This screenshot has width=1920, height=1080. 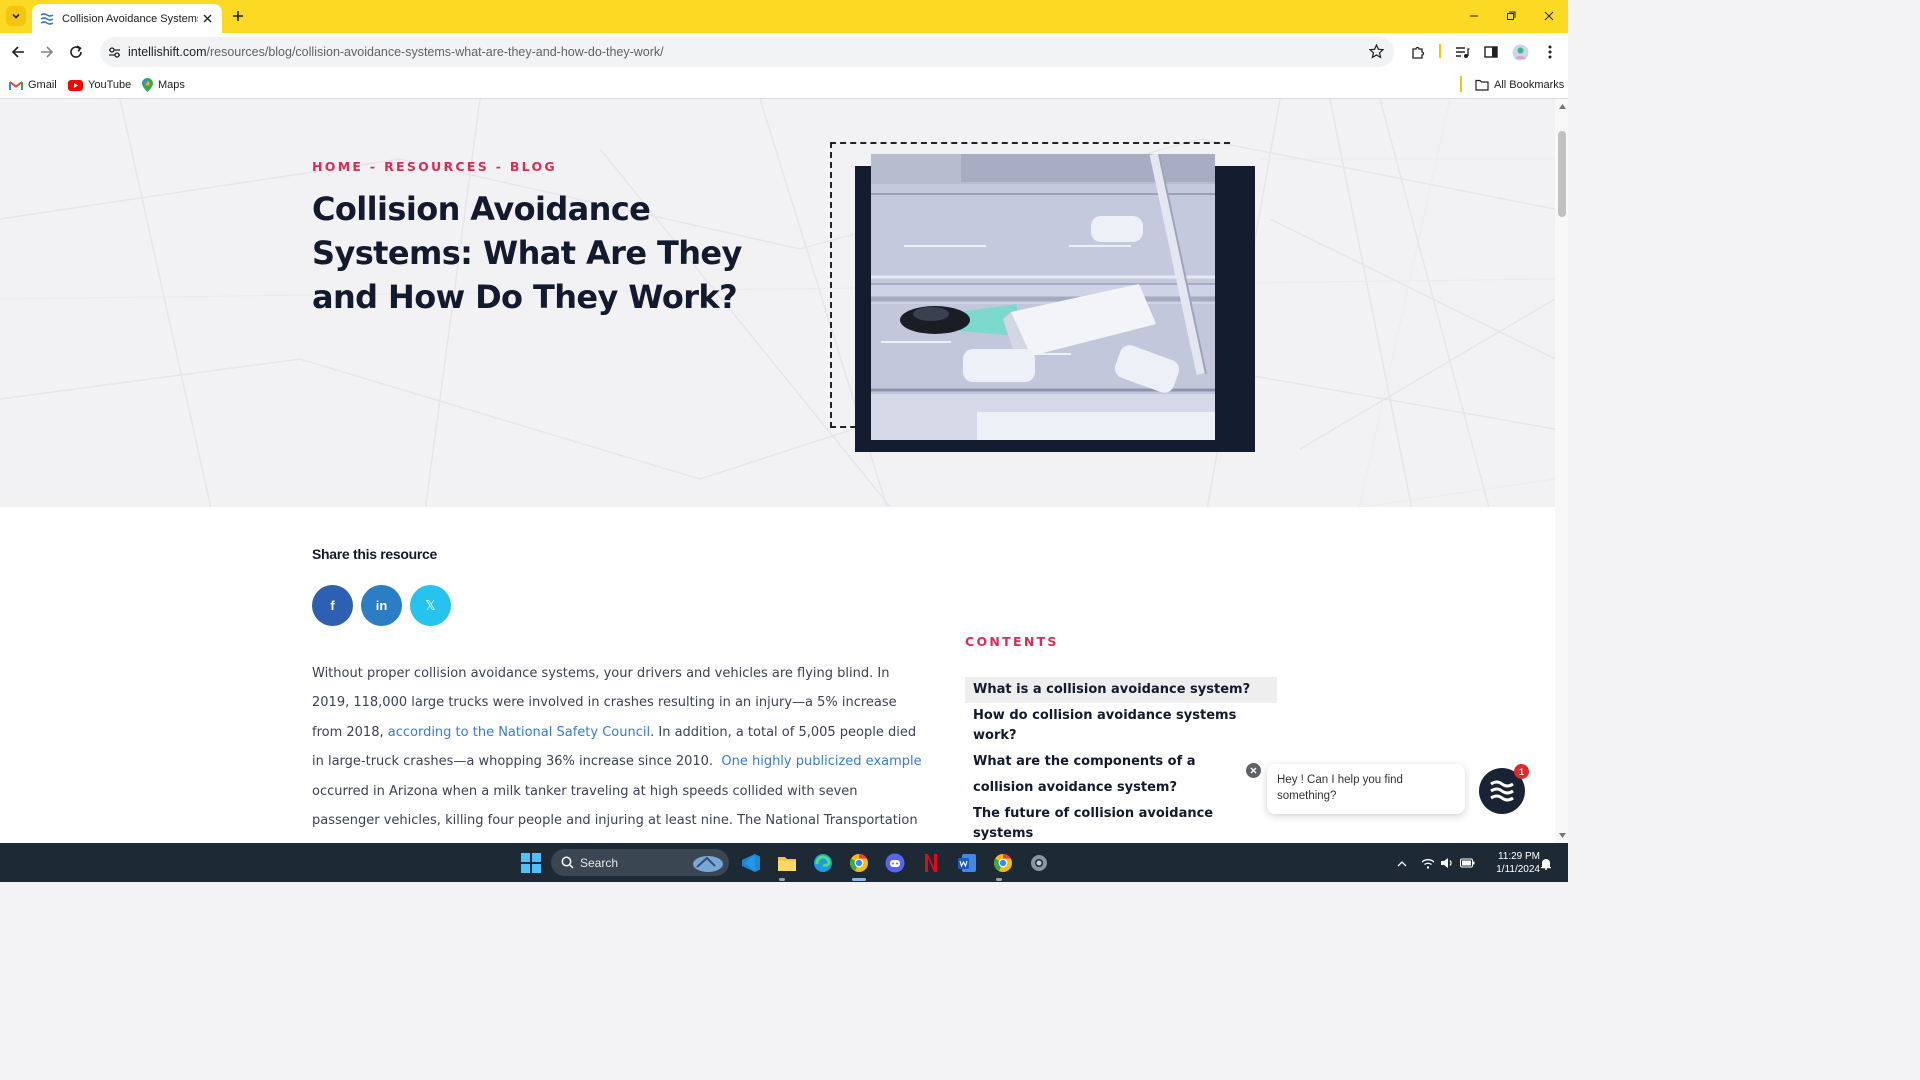 What do you see at coordinates (1428, 863) in the screenshot?
I see `wifi-status` at bounding box center [1428, 863].